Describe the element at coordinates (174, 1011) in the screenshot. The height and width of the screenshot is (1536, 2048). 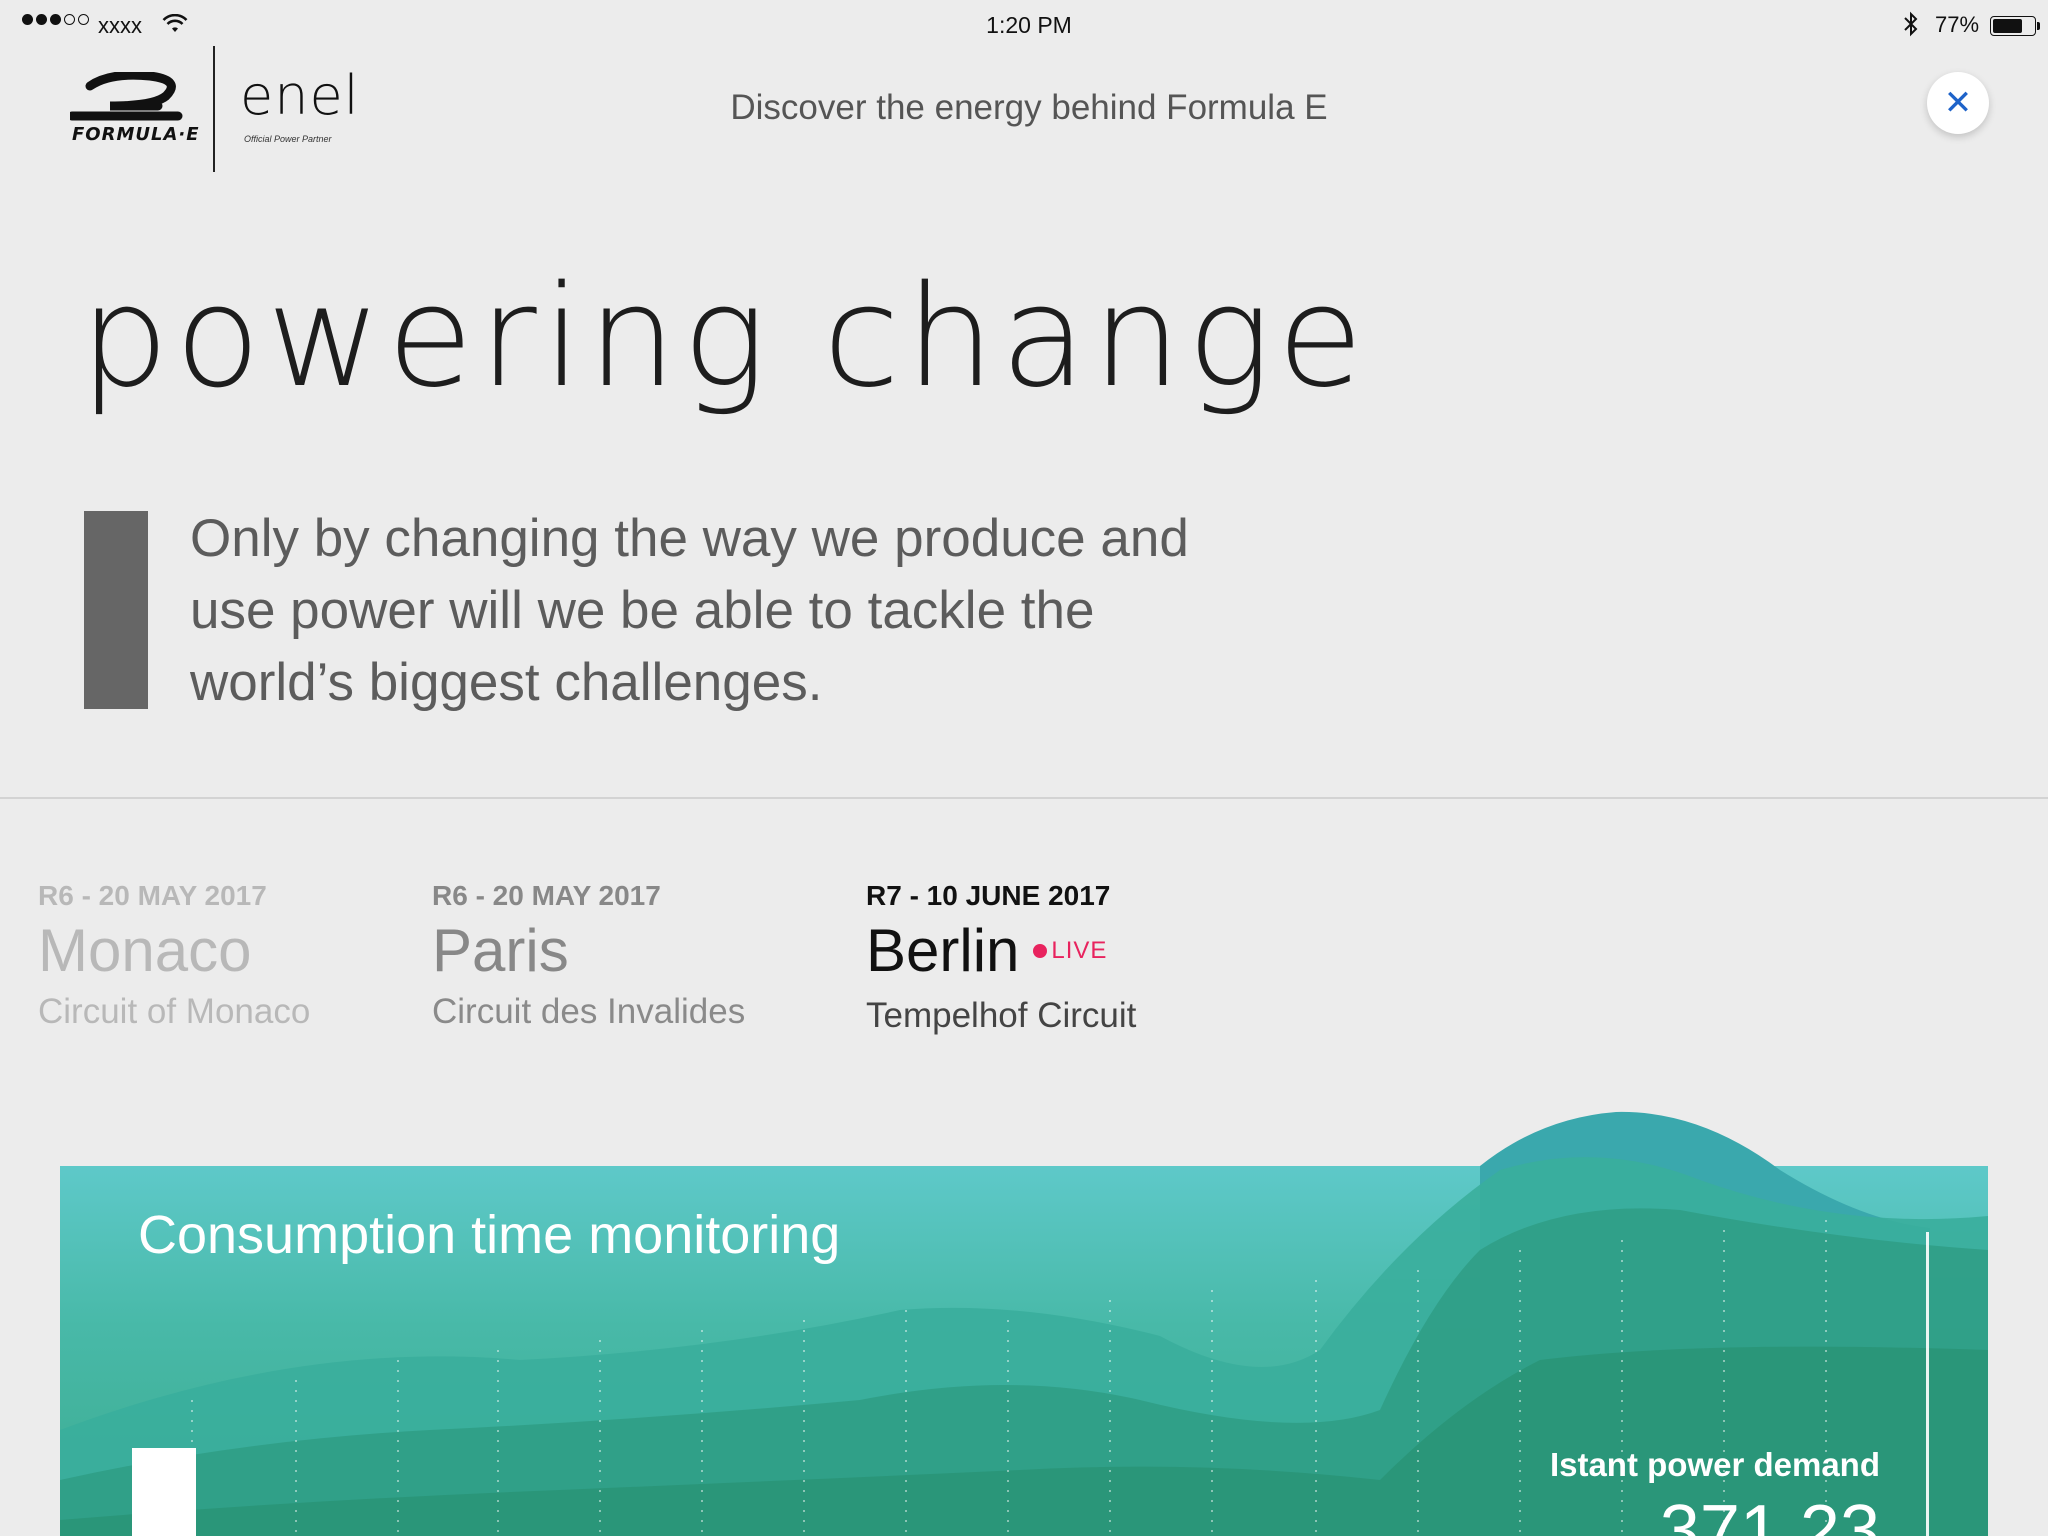
I see `race-circuit: Circuit of Monaco` at that location.